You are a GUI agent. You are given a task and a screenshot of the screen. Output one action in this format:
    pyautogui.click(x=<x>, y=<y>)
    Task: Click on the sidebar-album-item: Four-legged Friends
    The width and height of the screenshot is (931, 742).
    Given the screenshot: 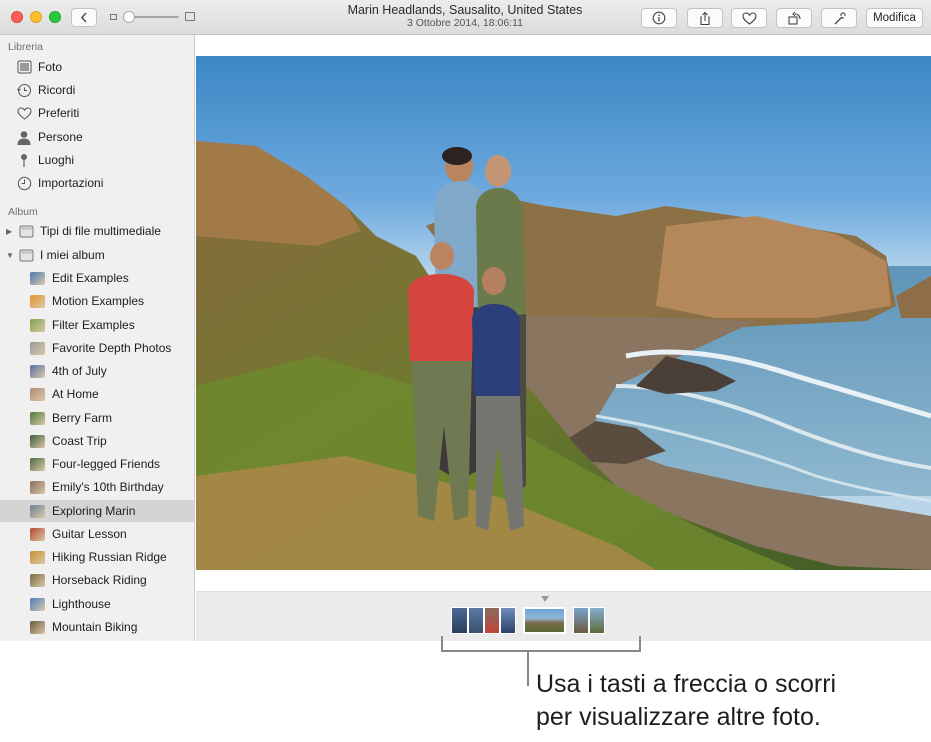 What is the action you would take?
    pyautogui.click(x=97, y=464)
    